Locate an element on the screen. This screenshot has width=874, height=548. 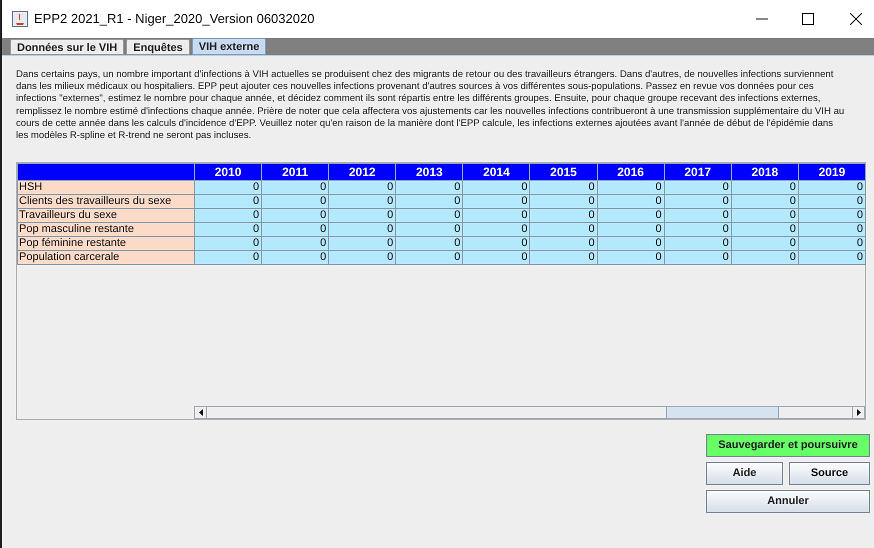
save-continue-button: Sauvegarder et poursuivre is located at coordinates (788, 446).